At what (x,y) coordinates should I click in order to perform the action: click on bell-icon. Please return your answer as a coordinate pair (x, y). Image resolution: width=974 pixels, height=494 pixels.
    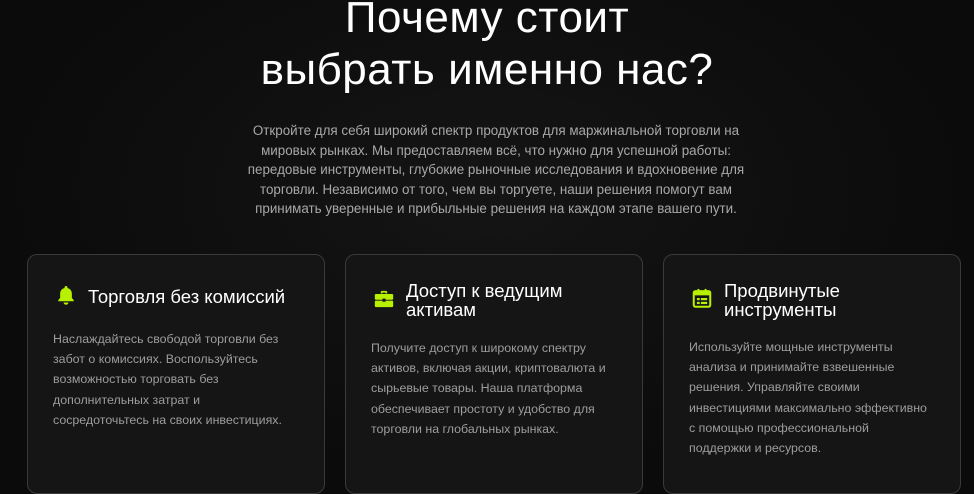
    Looking at the image, I should click on (66, 295).